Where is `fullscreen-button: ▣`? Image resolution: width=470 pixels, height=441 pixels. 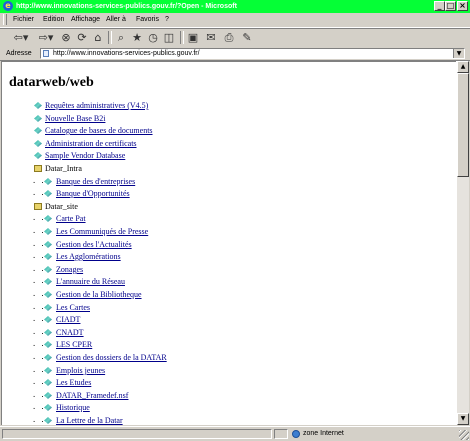 fullscreen-button: ▣ is located at coordinates (193, 37).